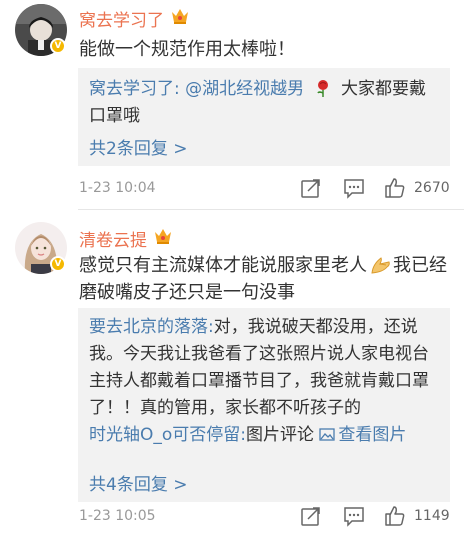 The height and width of the screenshot is (536, 464). What do you see at coordinates (322, 88) in the screenshot?
I see `rose-emoji` at bounding box center [322, 88].